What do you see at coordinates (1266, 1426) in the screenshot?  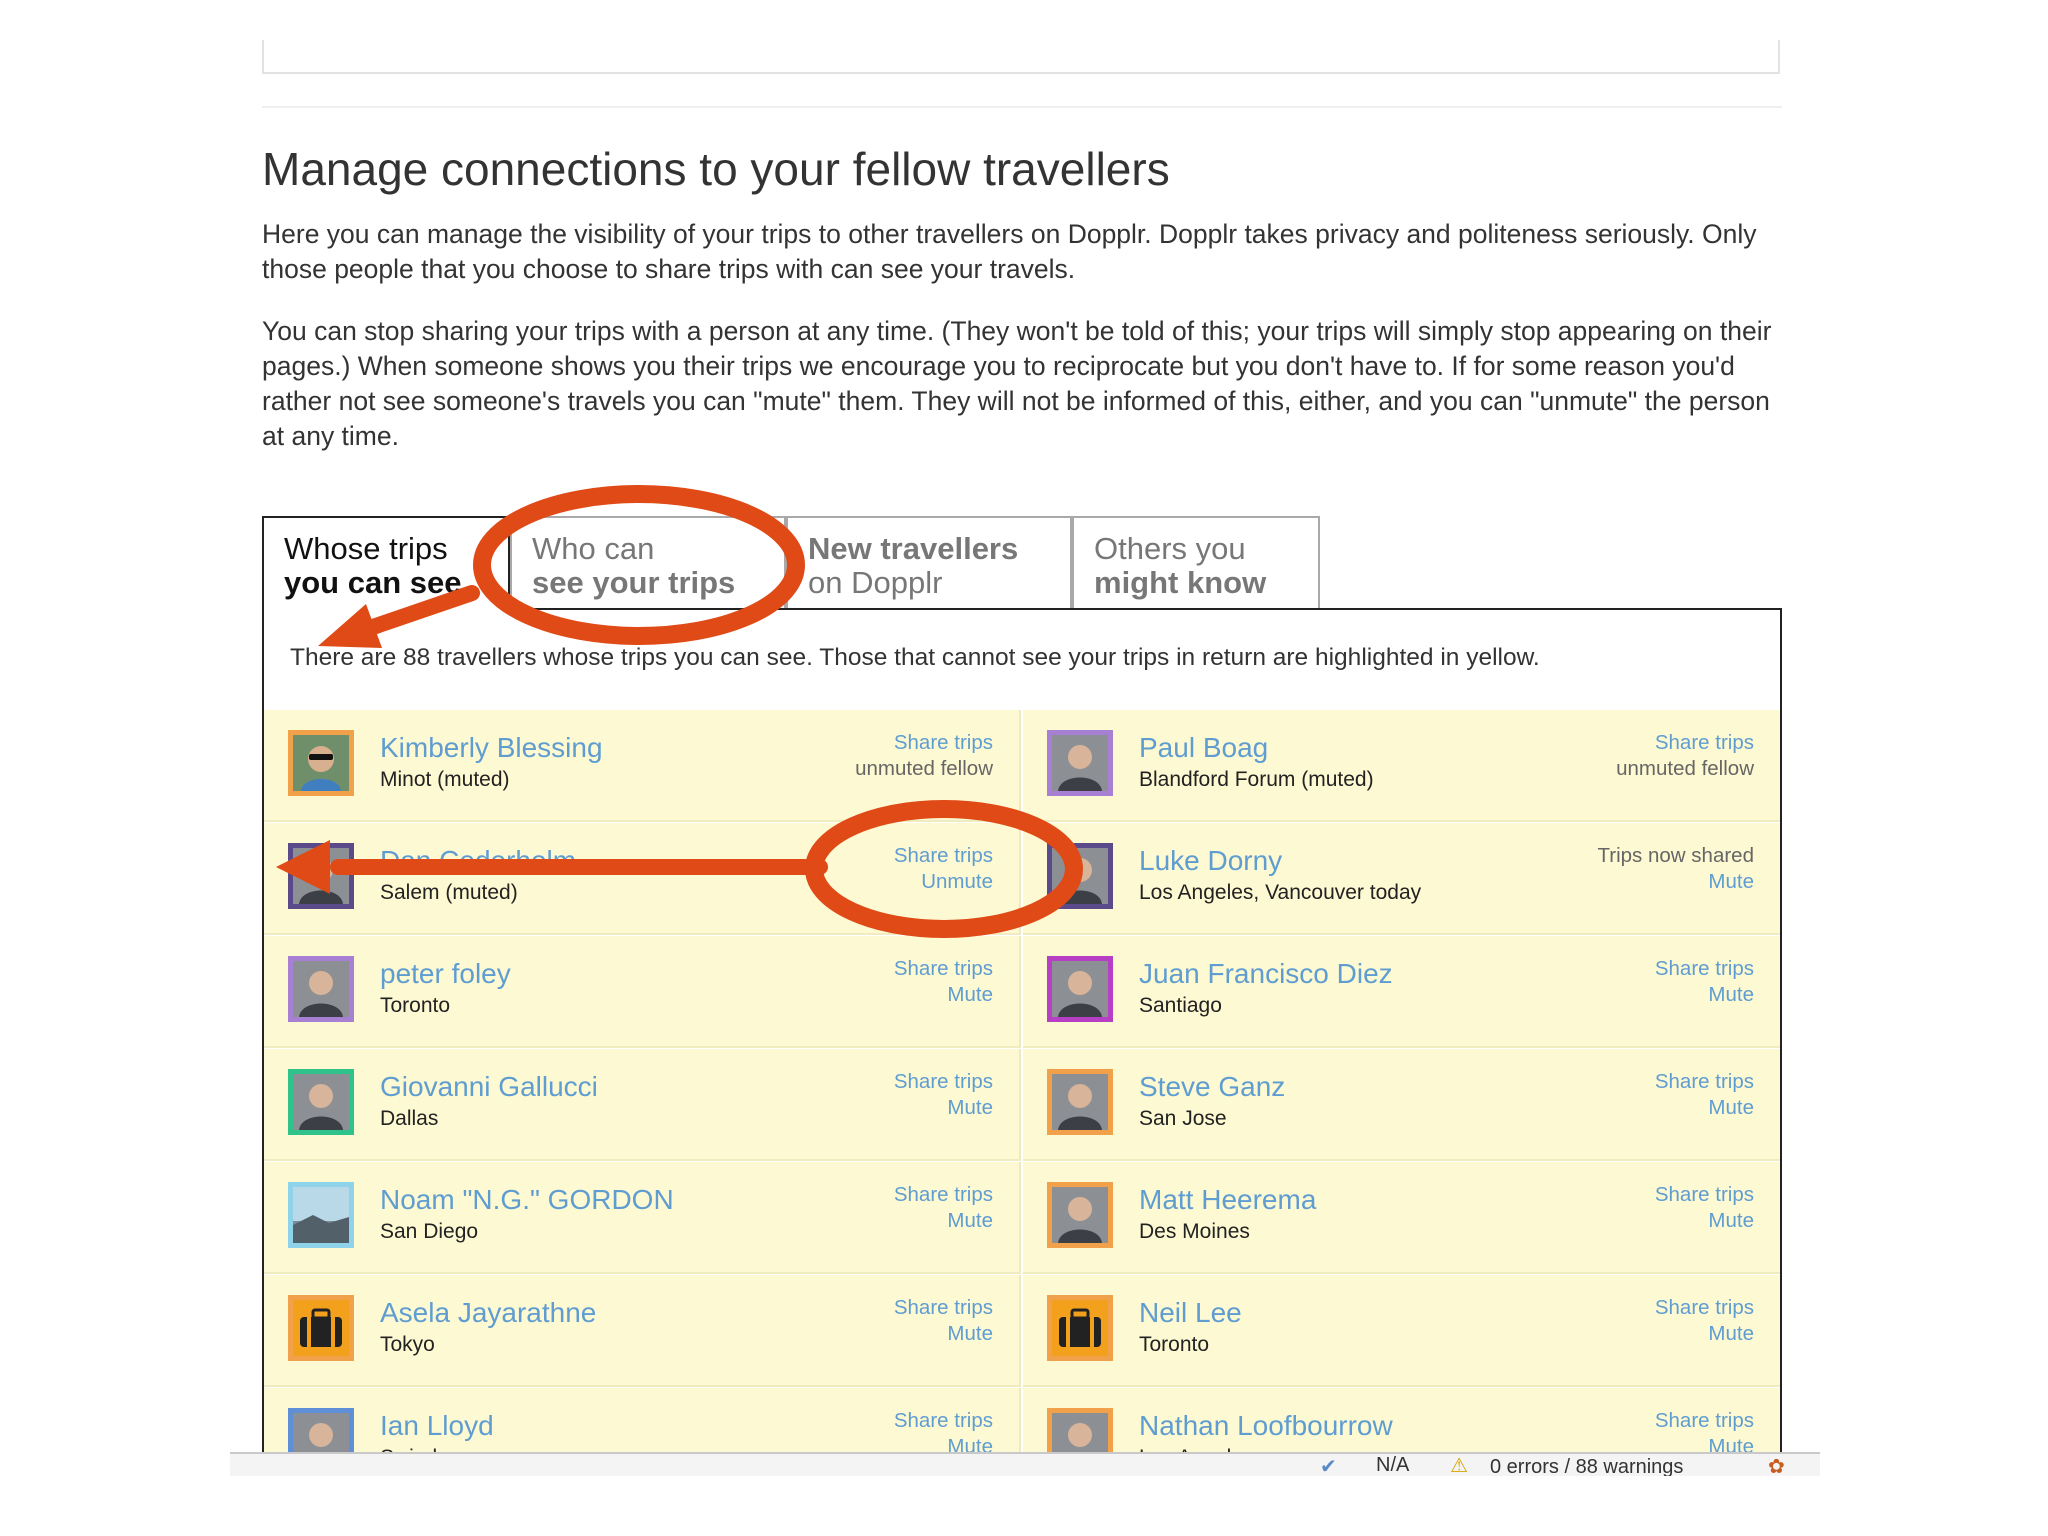 I see `traveller-name-link: Nathan Loofbourrow` at bounding box center [1266, 1426].